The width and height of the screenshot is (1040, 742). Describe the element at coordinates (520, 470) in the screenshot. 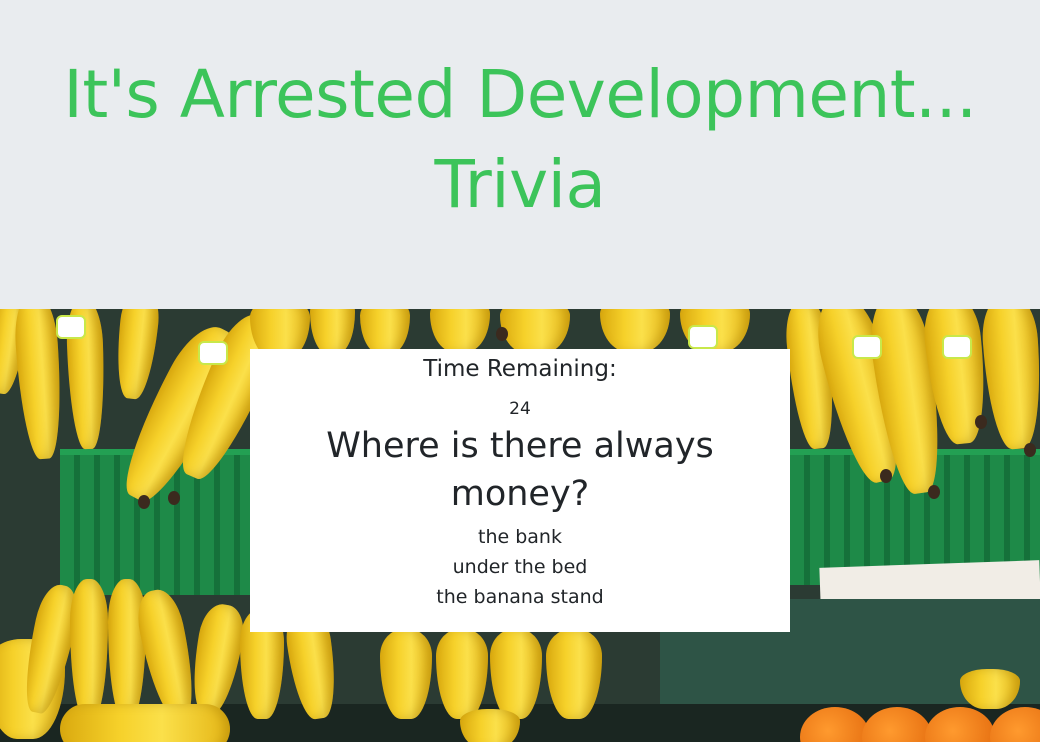

I see `question-text: Where is there always money?` at that location.